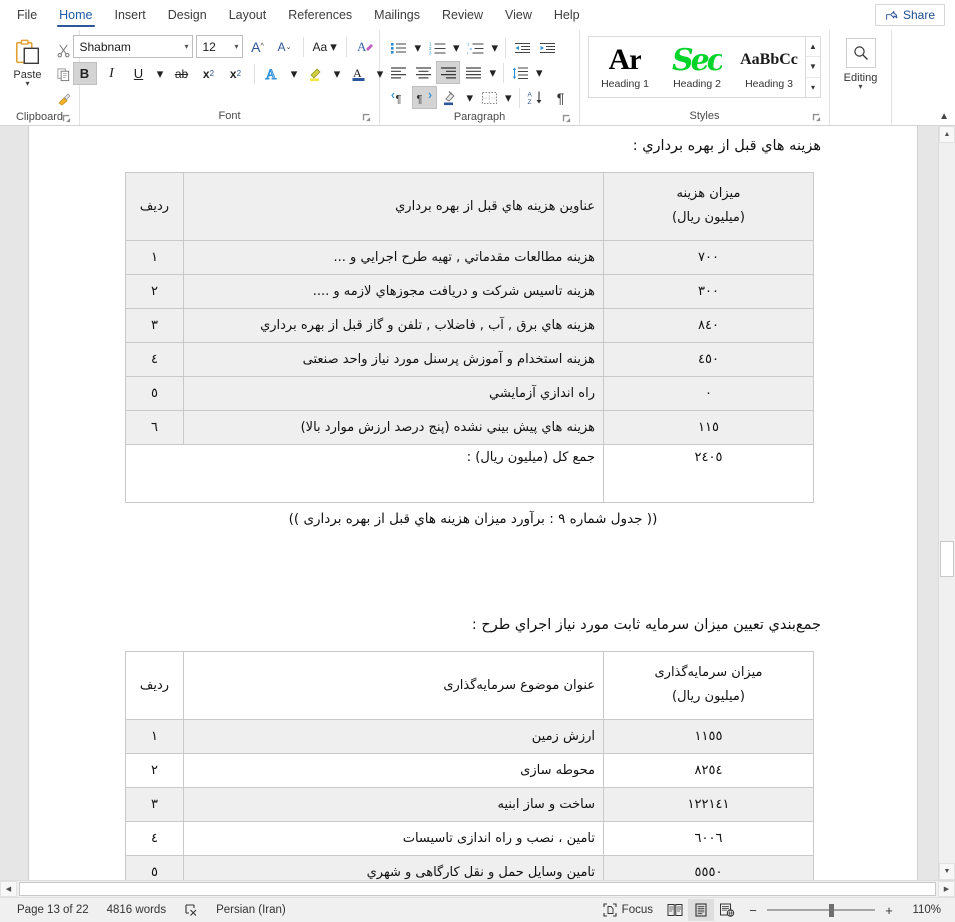 The height and width of the screenshot is (922, 955). Describe the element at coordinates (456, 47) in the screenshot. I see `numbering-chevron-down-icon: ▾` at that location.